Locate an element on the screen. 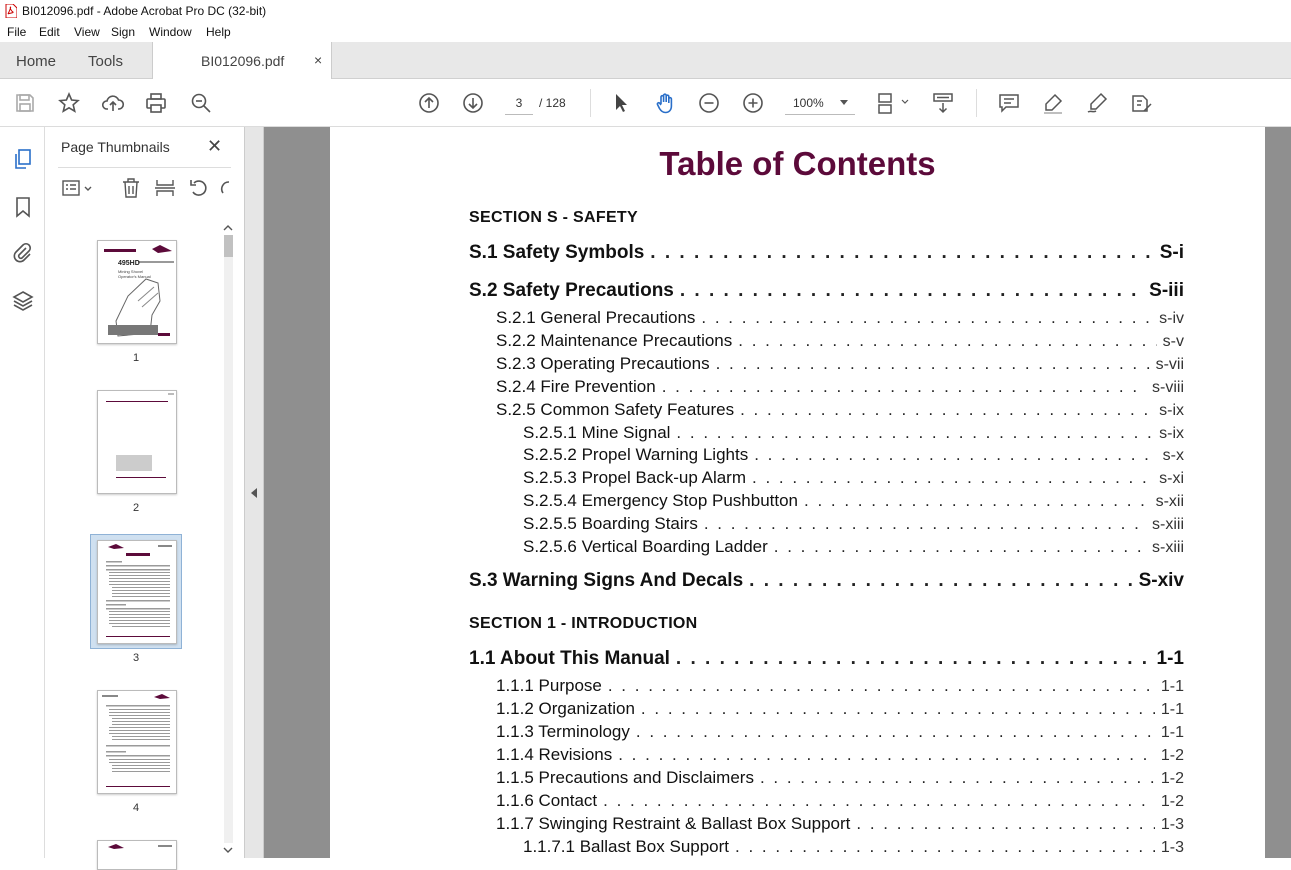 The image size is (1291, 870). toc-entry: S.2.5.6 Vertical Boarding Ladder s-xiii is located at coordinates (853, 547).